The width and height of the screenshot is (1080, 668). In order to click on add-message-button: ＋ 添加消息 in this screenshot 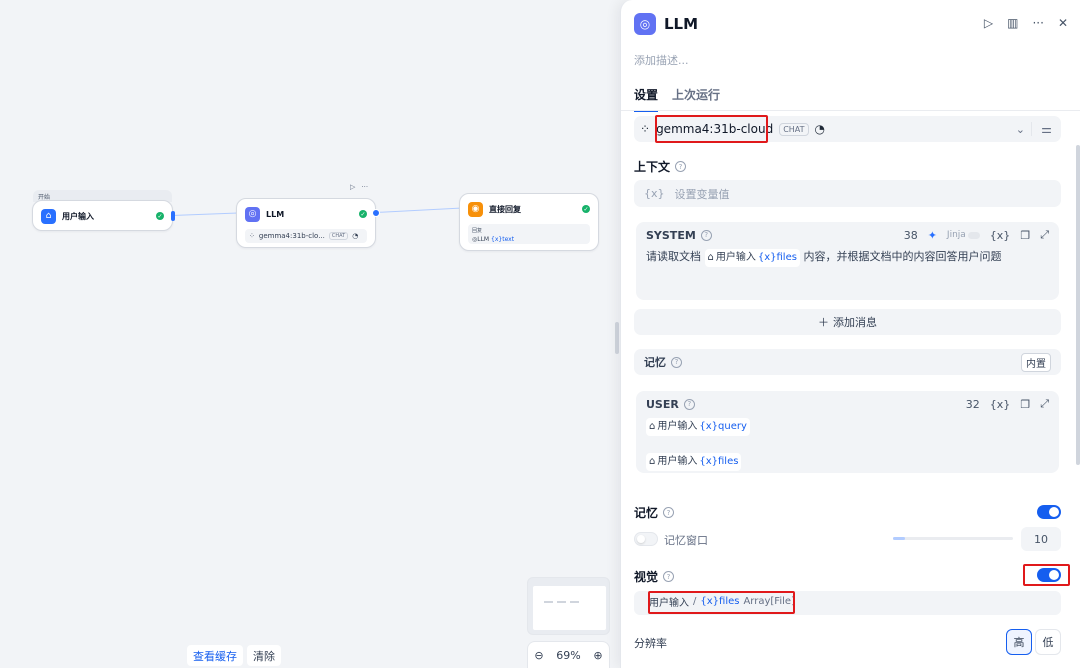, I will do `click(847, 322)`.